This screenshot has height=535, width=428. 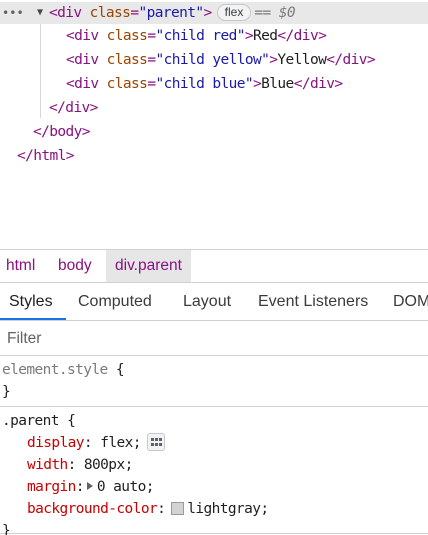 I want to click on expand-arrow-icon, so click(x=89, y=486).